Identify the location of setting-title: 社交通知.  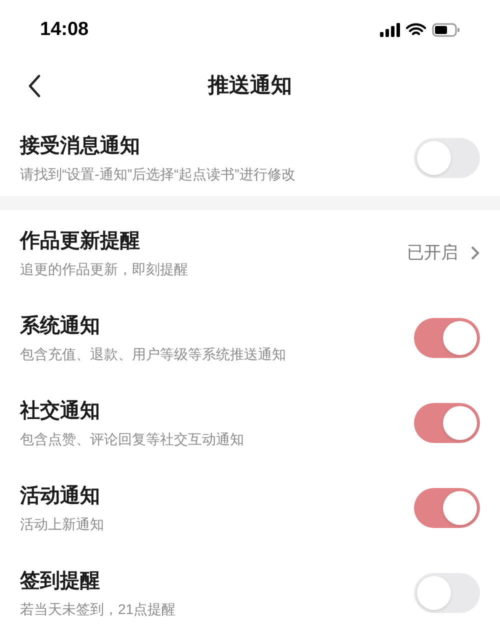
(60, 411).